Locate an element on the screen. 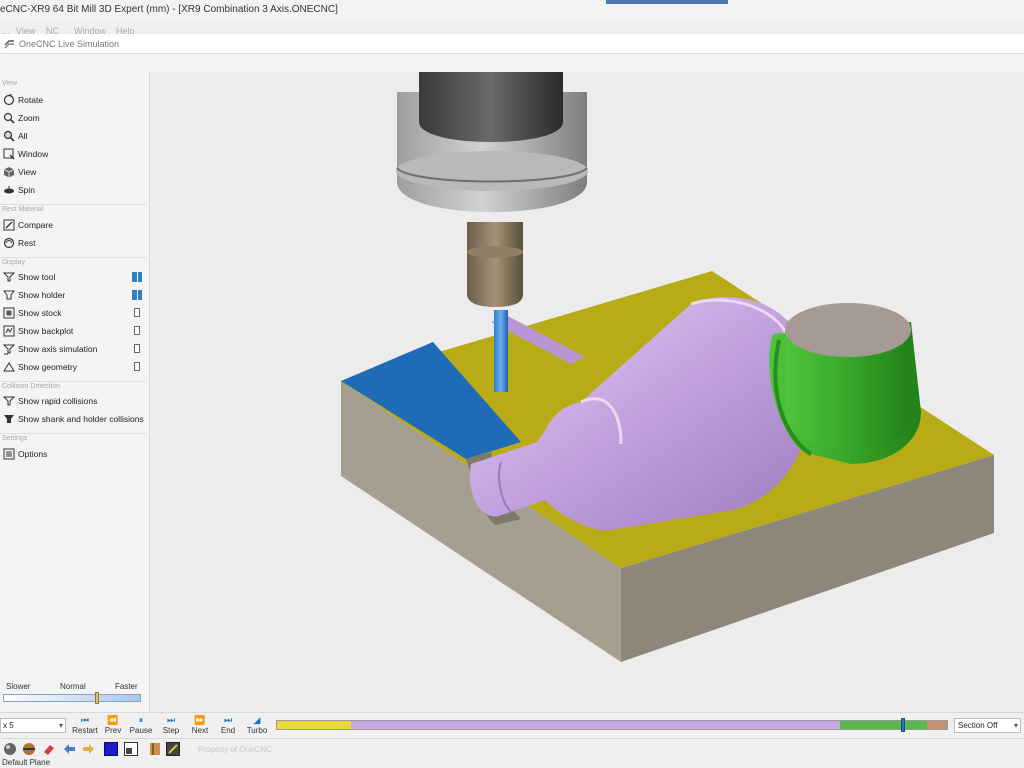  turbo-button: ◢ Turbo is located at coordinates (257, 726).